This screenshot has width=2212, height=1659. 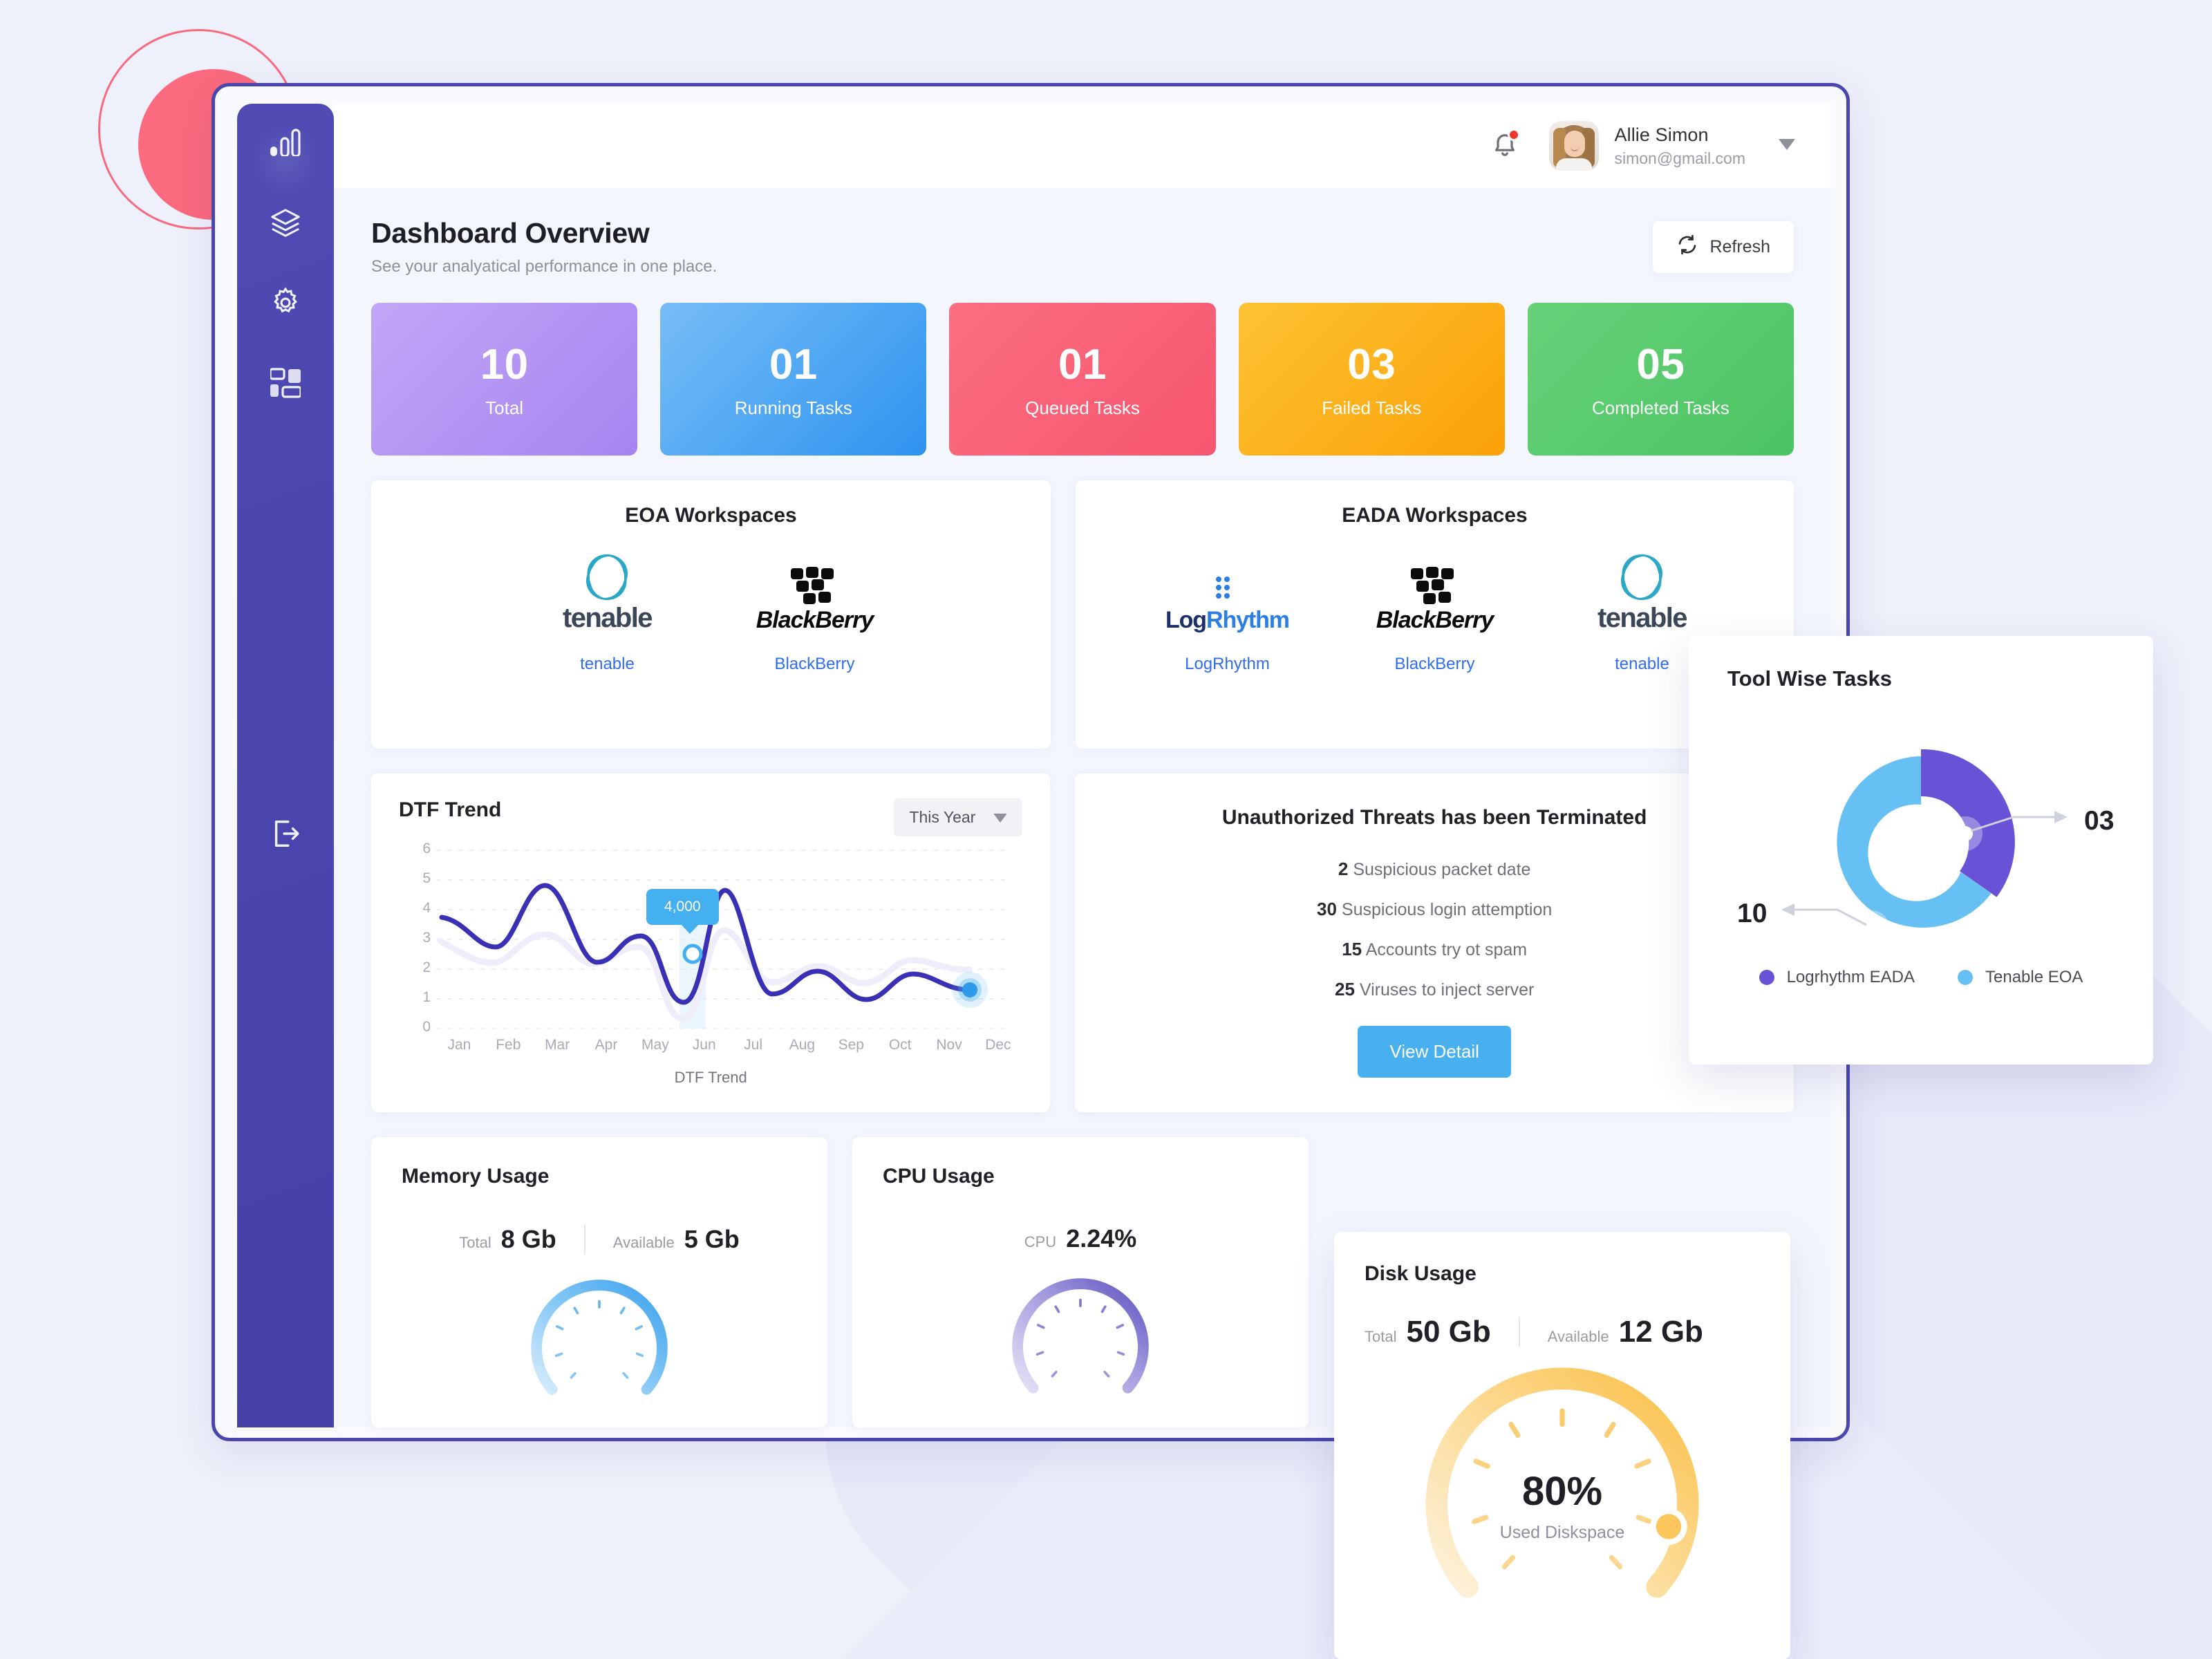 What do you see at coordinates (1661, 134) in the screenshot?
I see `user-name: Allie Simon` at bounding box center [1661, 134].